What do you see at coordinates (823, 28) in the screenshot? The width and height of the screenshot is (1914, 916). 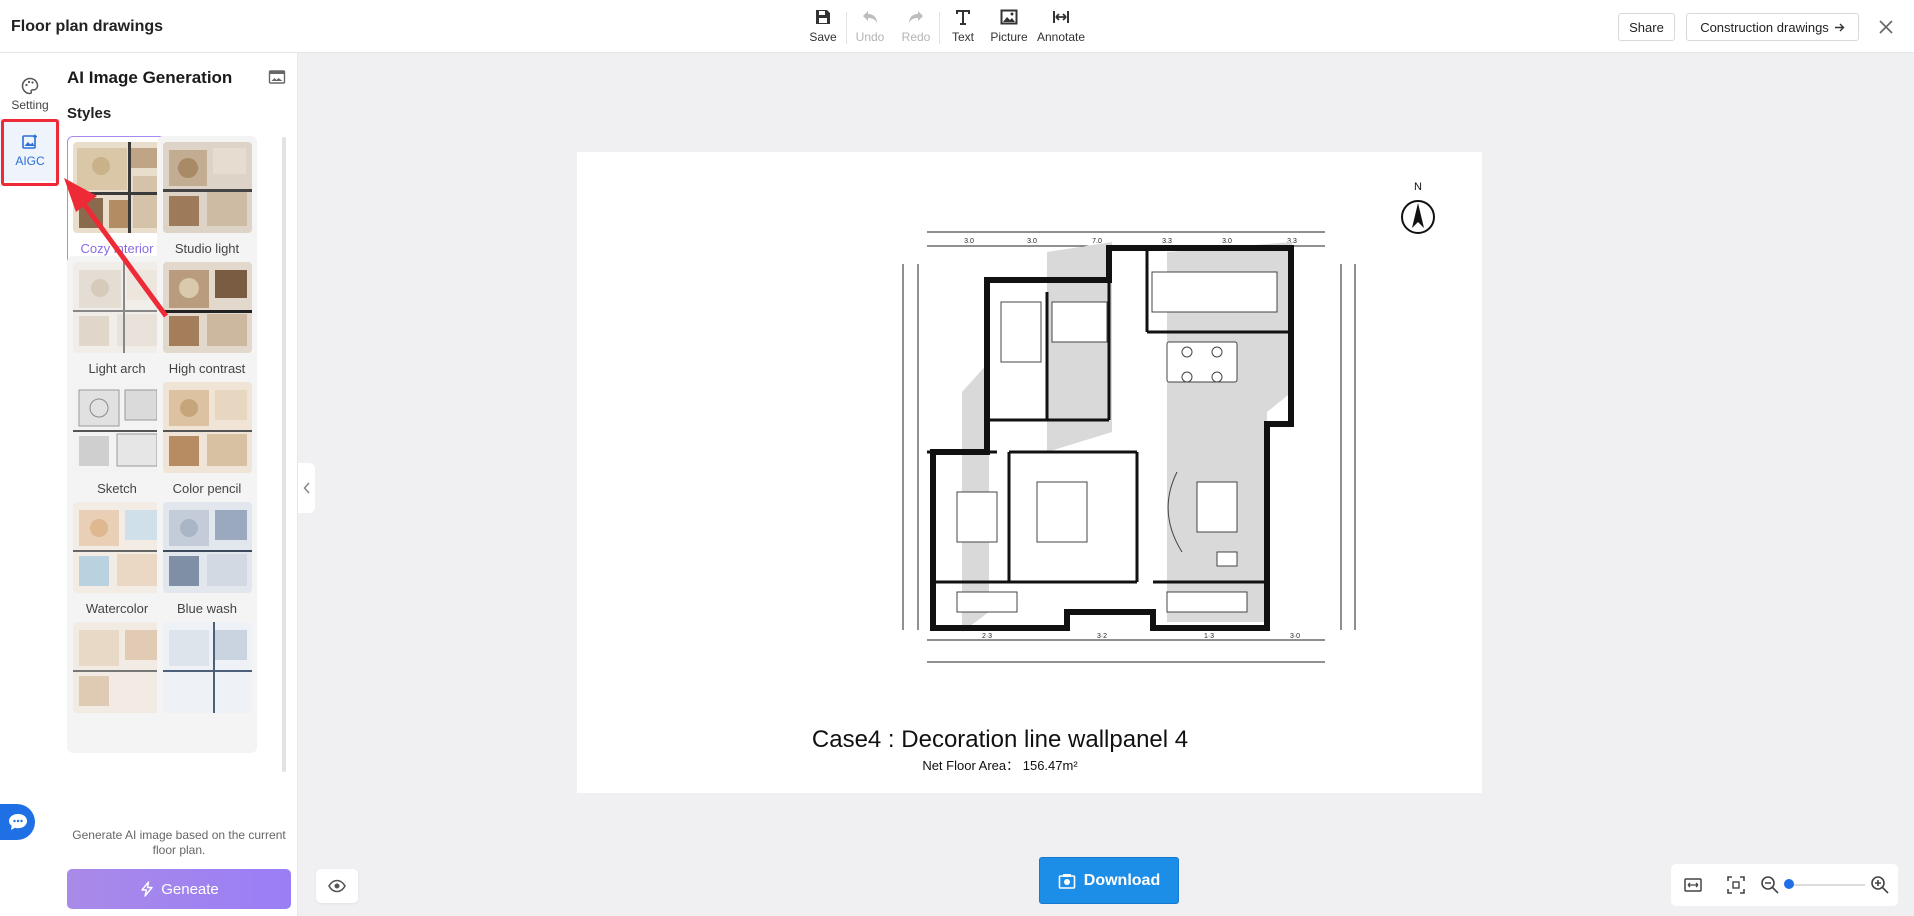 I see `save-button: Save` at bounding box center [823, 28].